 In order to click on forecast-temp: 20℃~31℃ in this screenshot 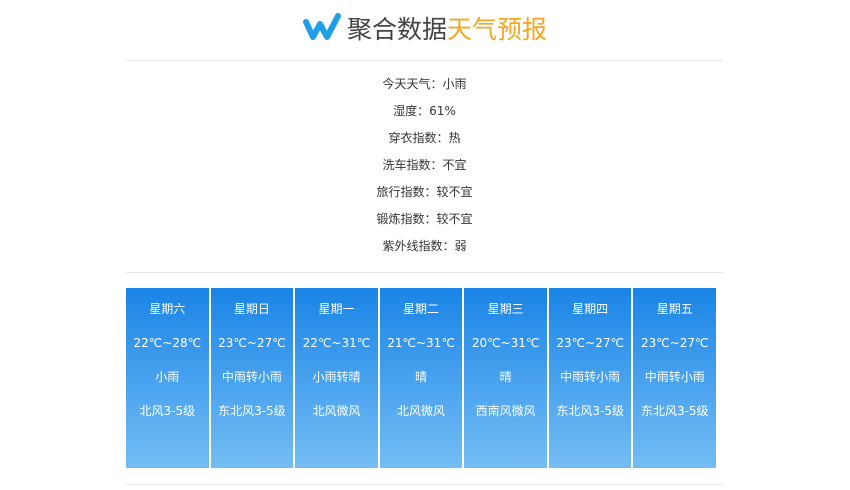, I will do `click(505, 343)`.